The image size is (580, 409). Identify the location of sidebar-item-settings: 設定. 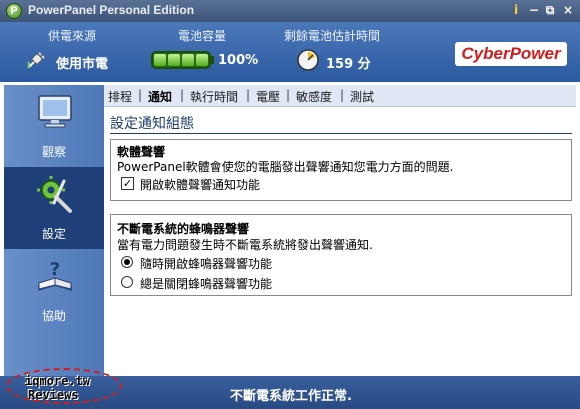
(54, 208).